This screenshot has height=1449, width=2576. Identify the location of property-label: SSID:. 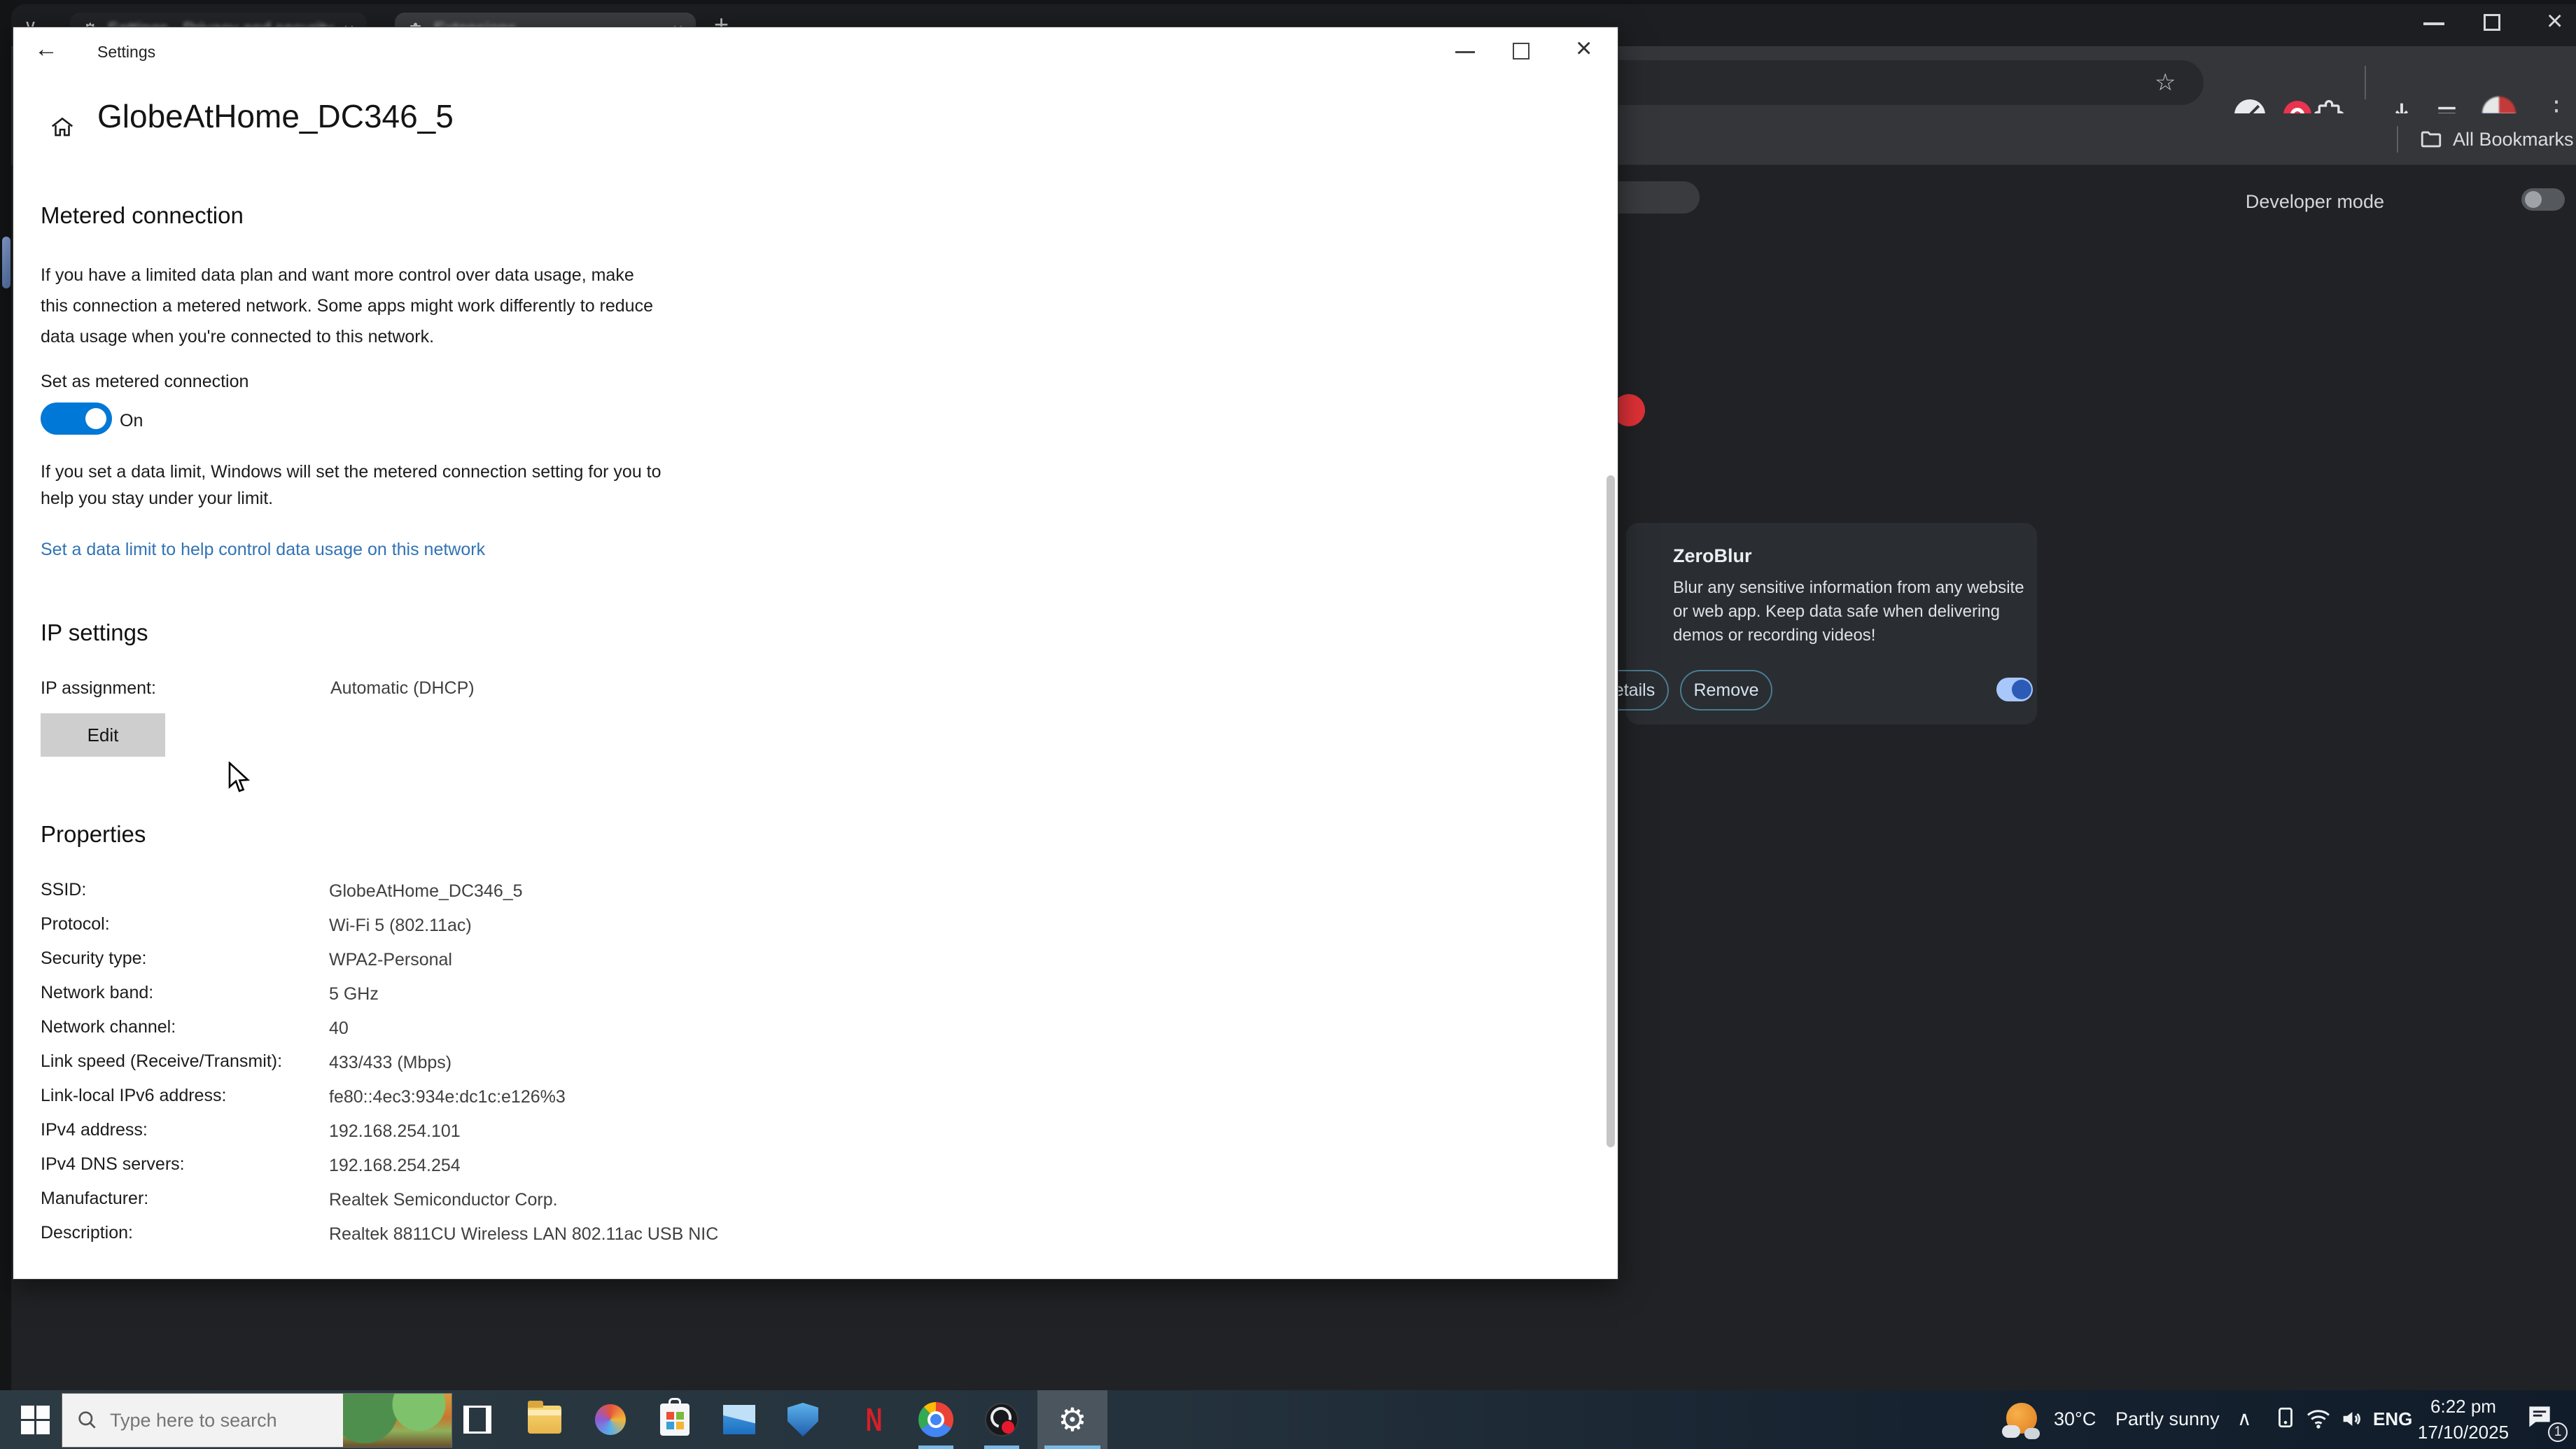
(64, 889).